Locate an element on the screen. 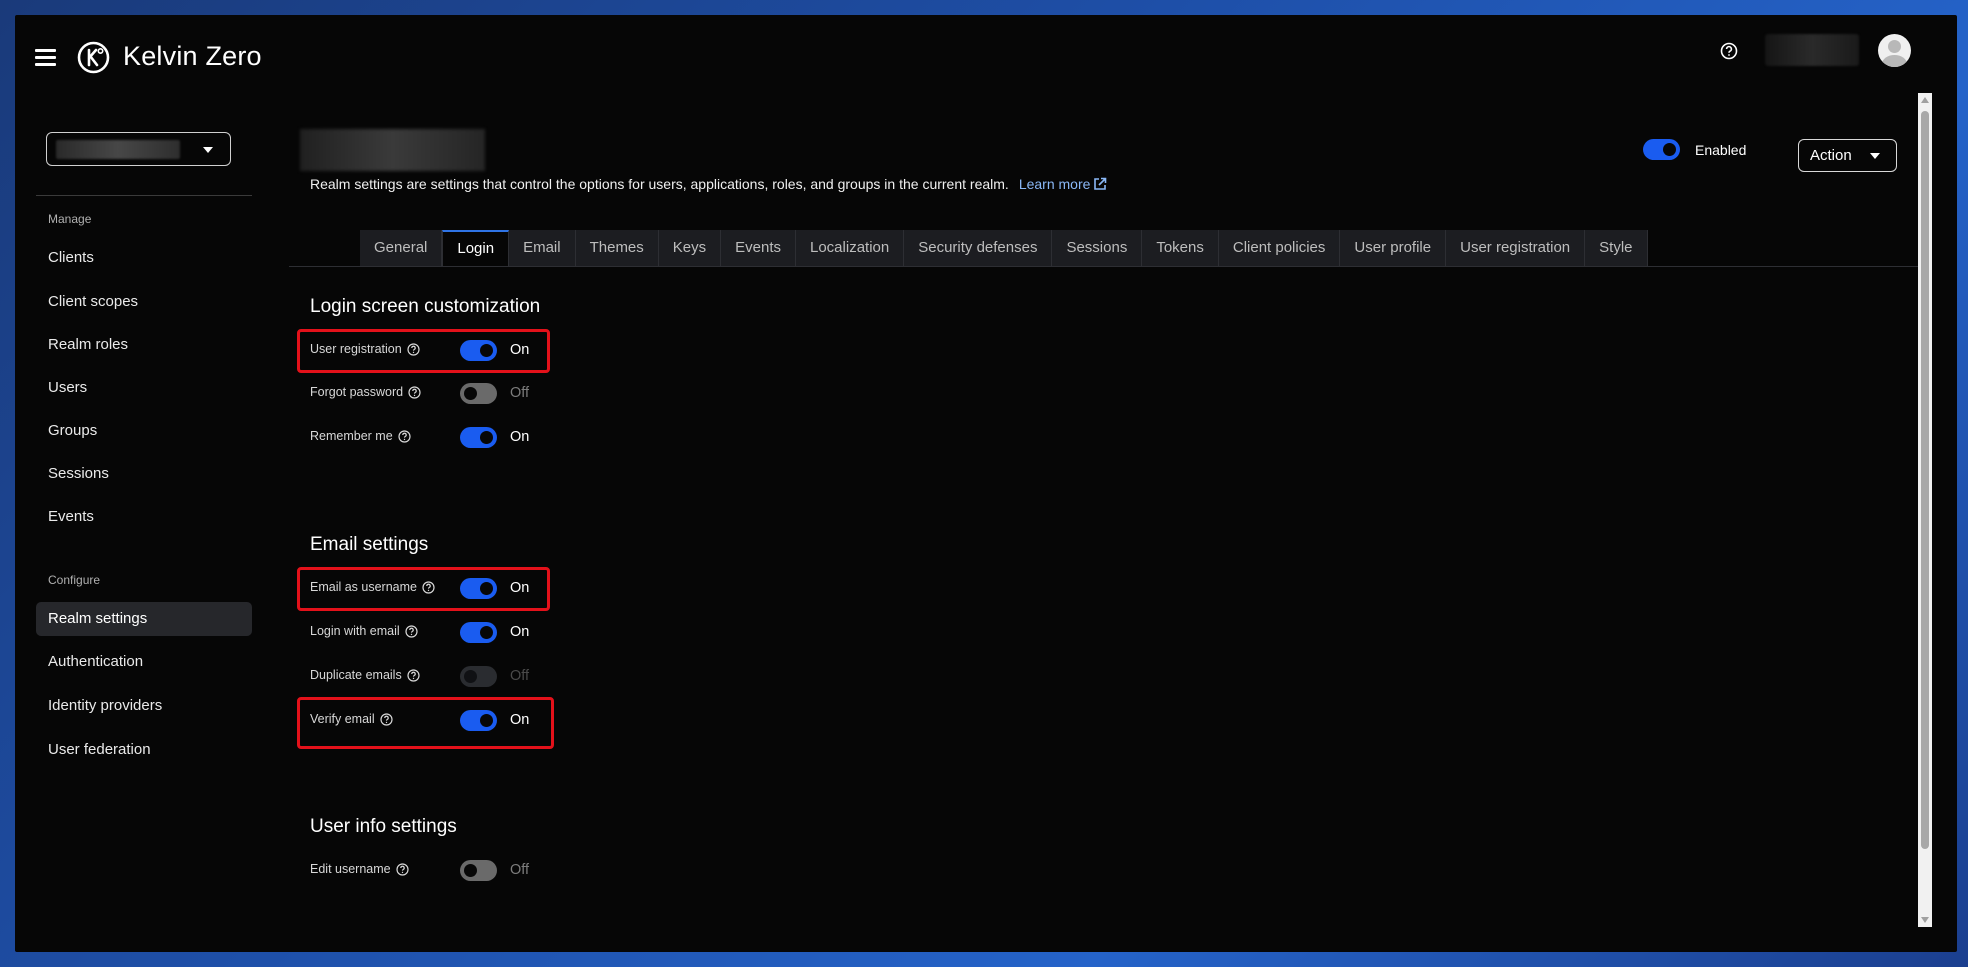 The image size is (1968, 967). external-link-icon is located at coordinates (1100, 183).